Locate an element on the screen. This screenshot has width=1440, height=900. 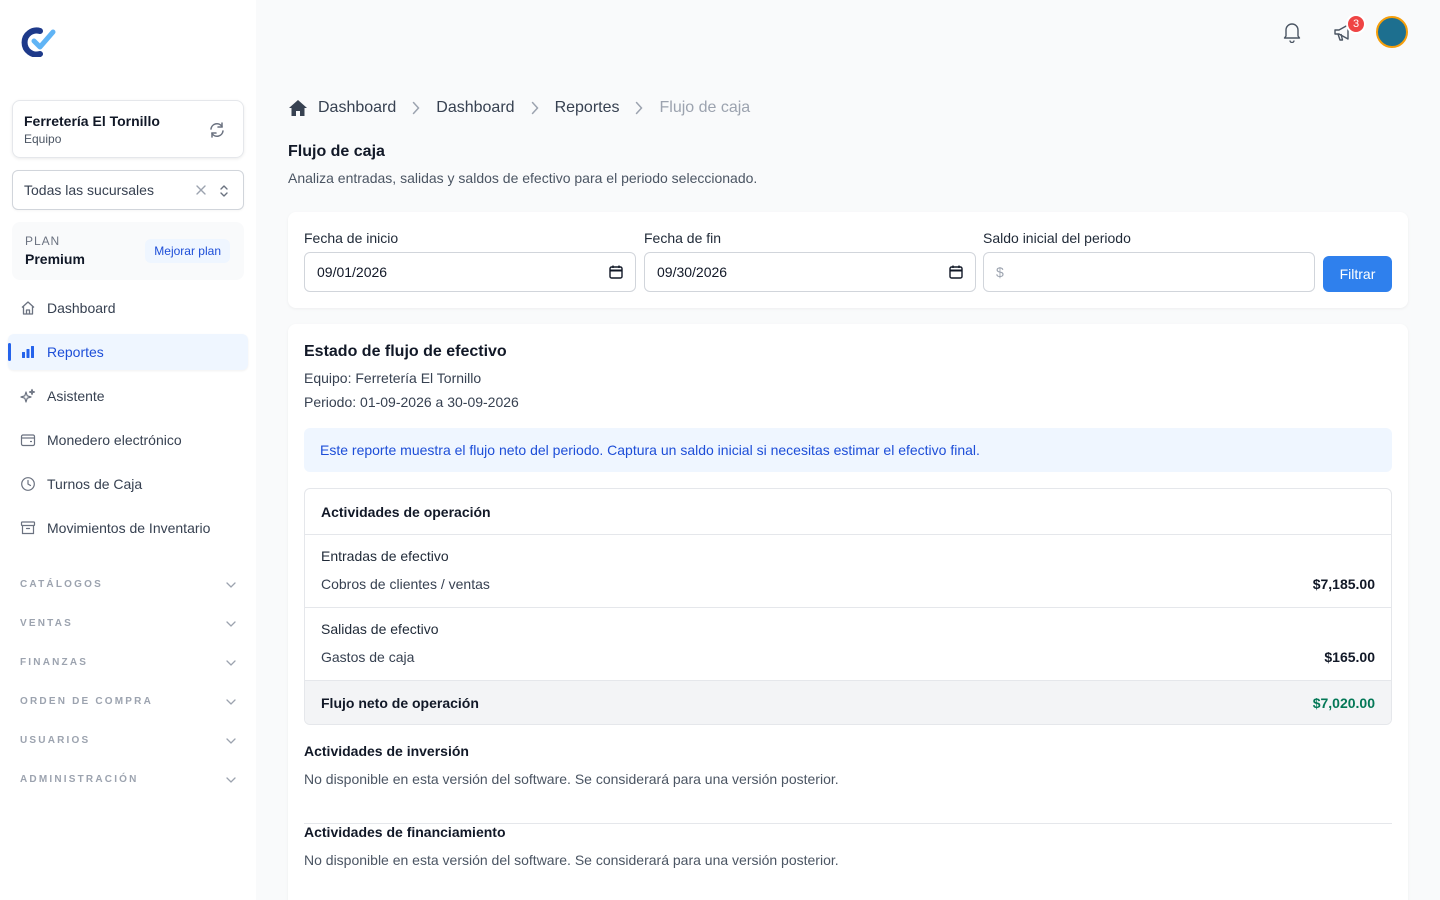
table-row: Cobros de clientes / ventas $7,185.00 is located at coordinates (848, 584).